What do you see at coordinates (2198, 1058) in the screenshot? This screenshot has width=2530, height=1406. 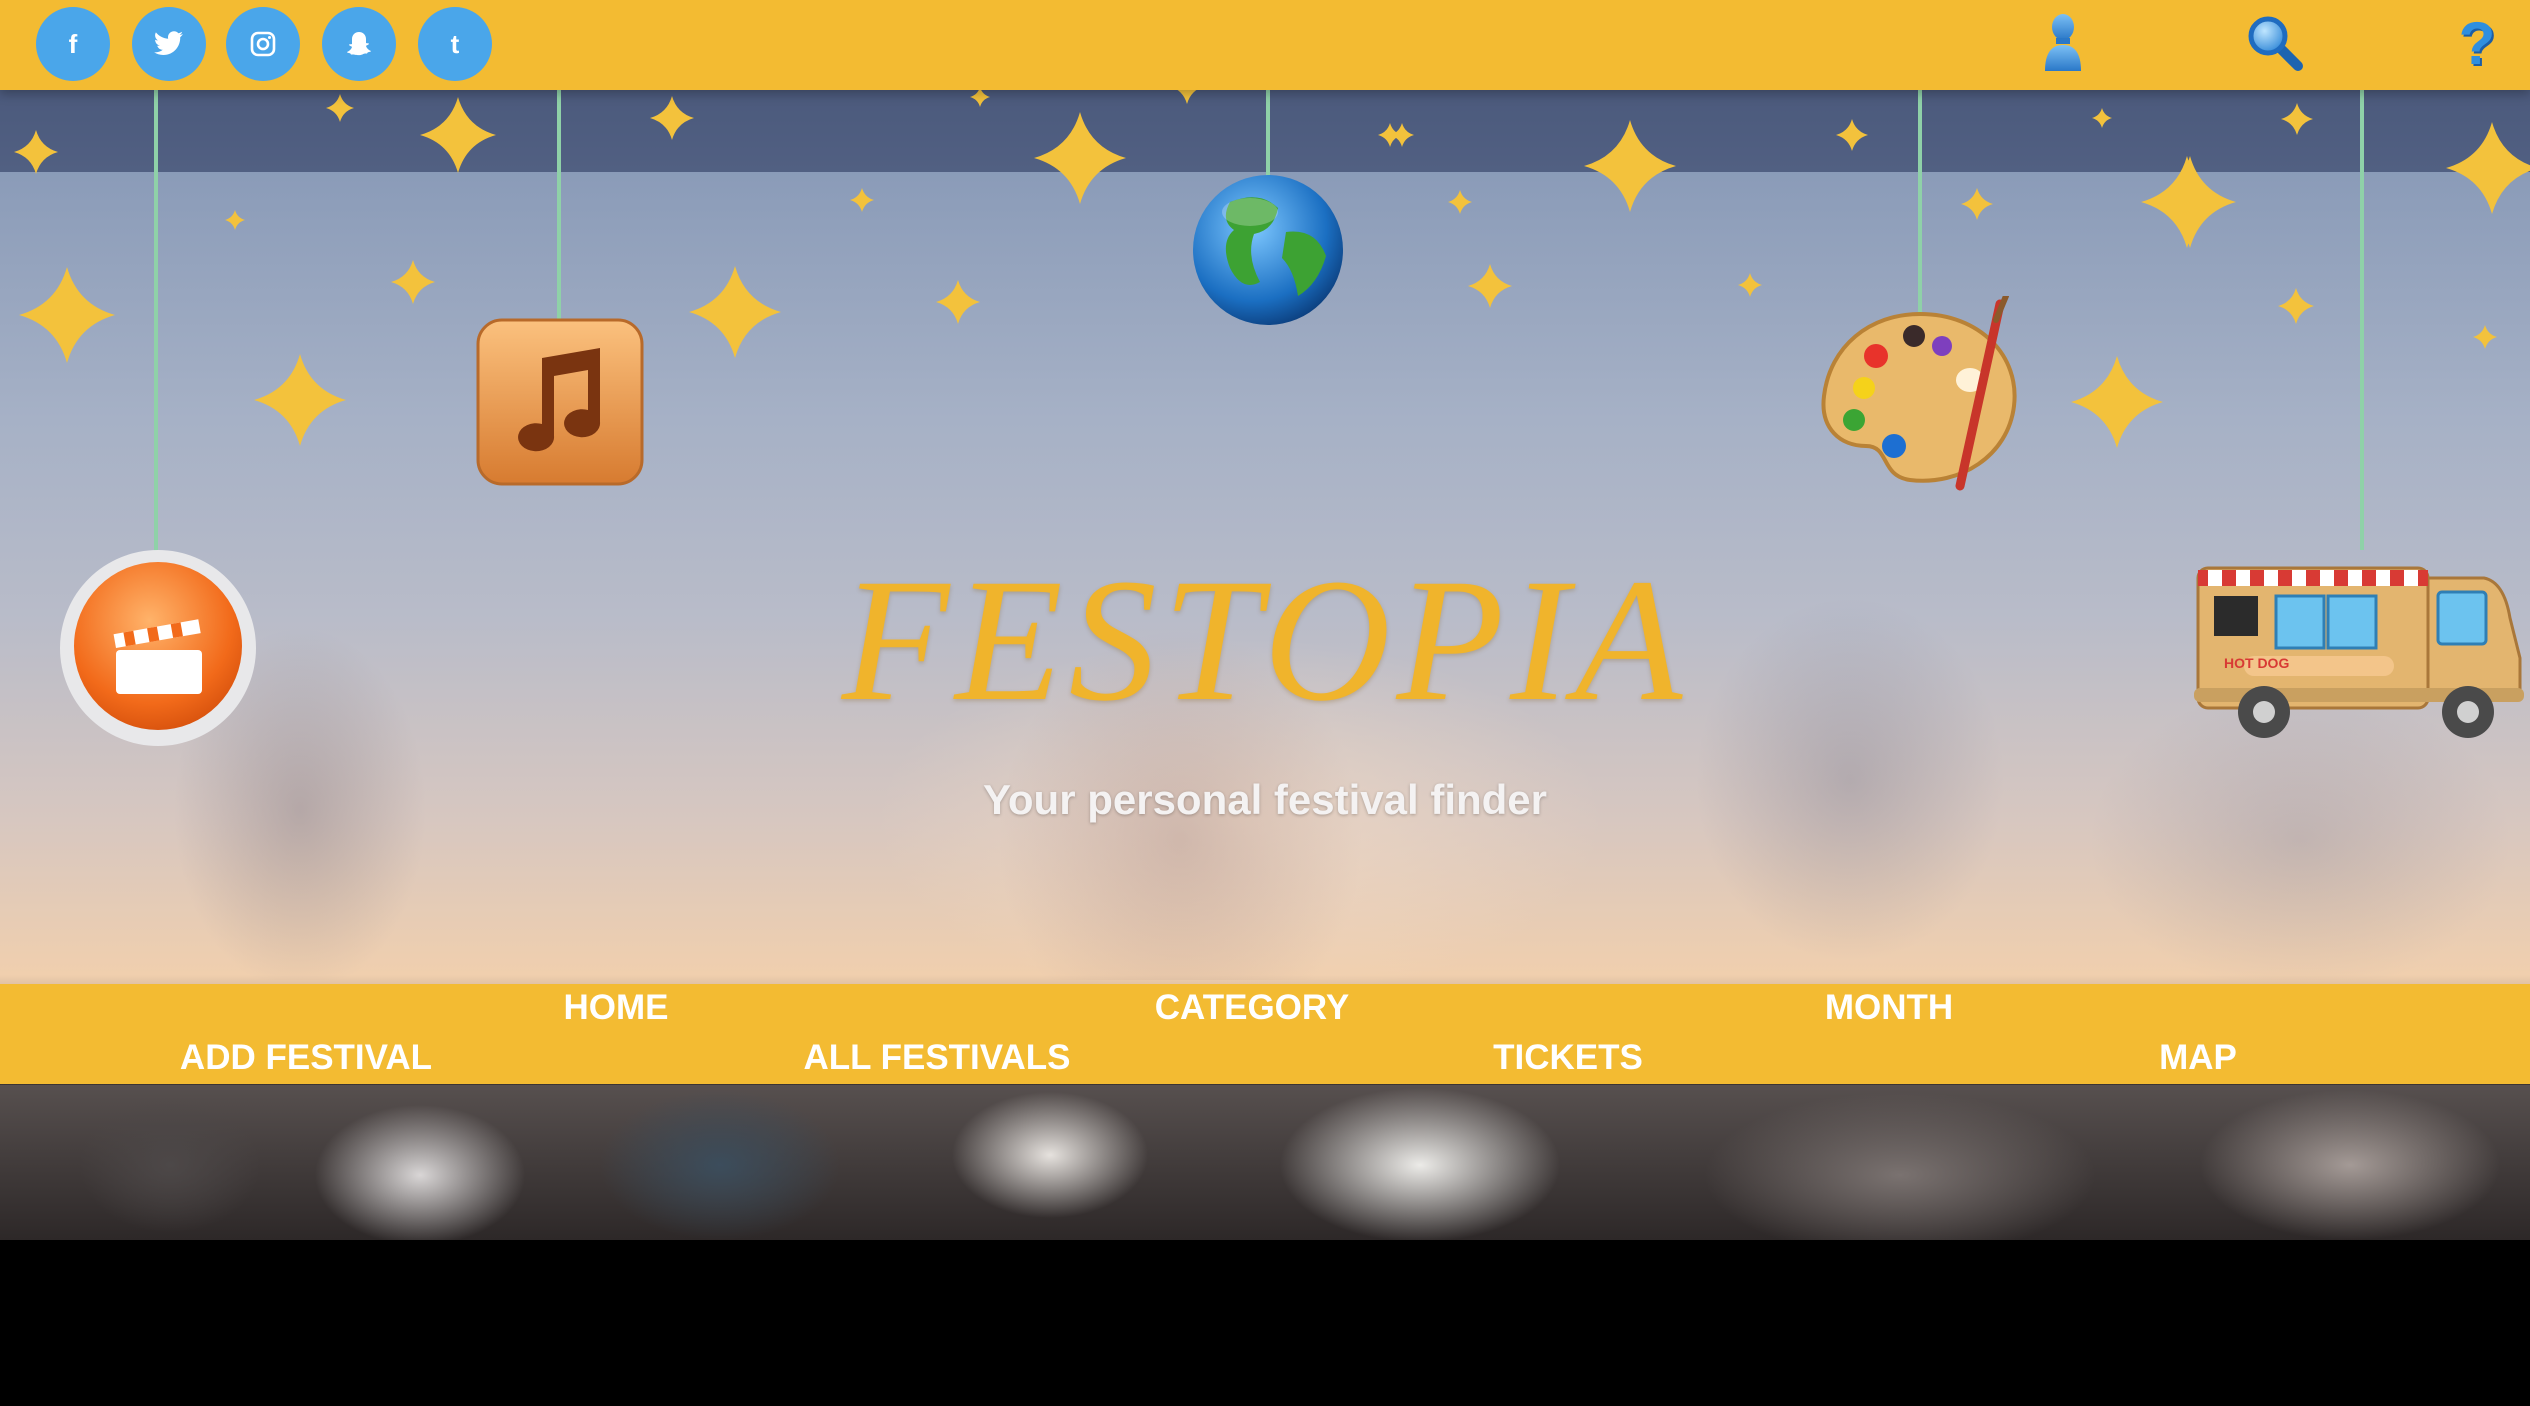 I see `nav-map: MAP` at bounding box center [2198, 1058].